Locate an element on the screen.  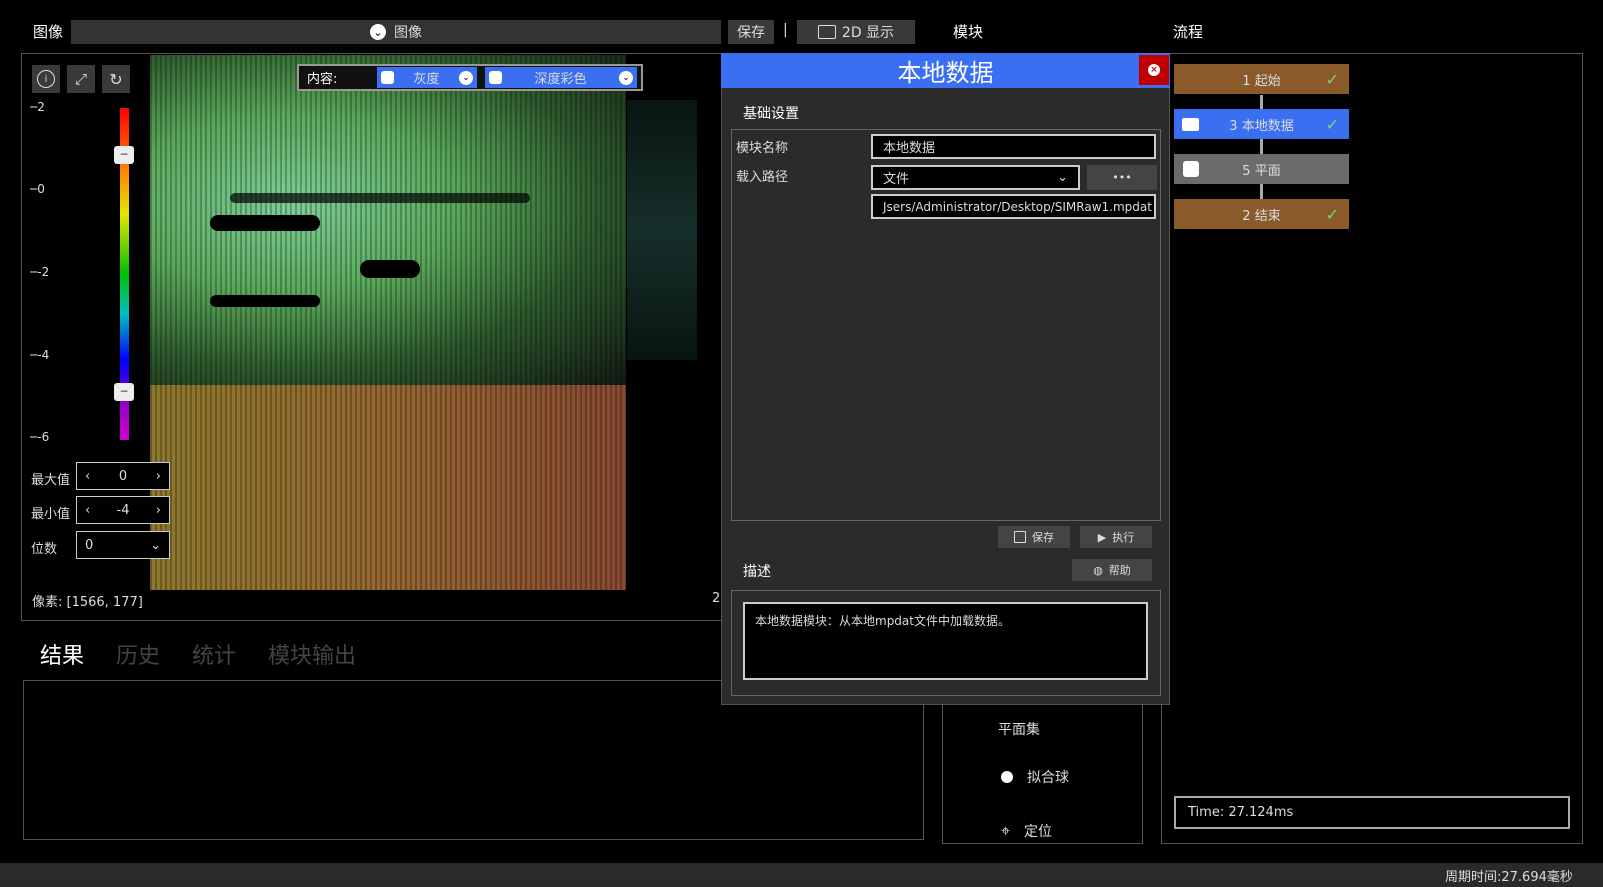
depth-image-right is located at coordinates (662, 230).